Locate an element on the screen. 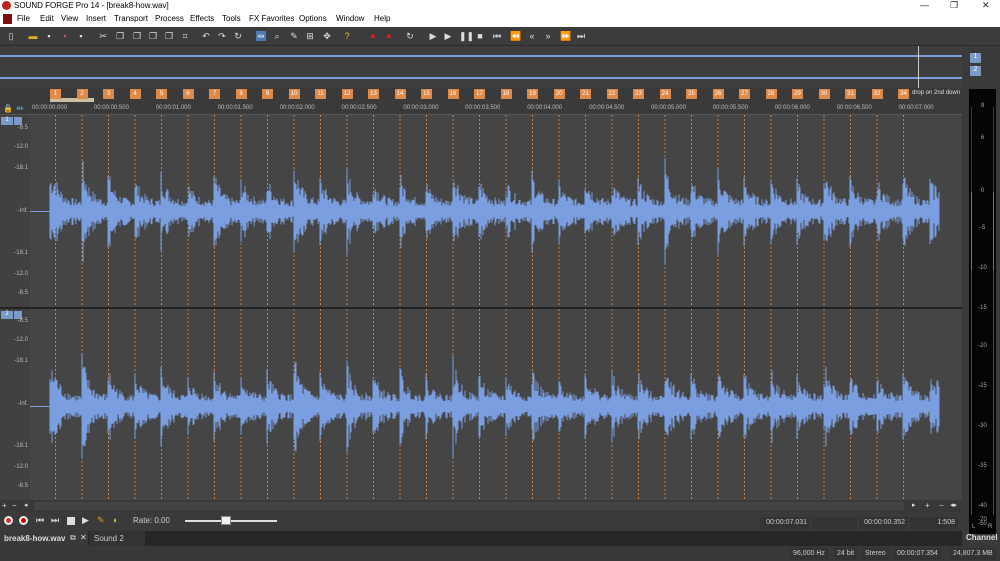  paste-icon: ❐ is located at coordinates (137, 36).